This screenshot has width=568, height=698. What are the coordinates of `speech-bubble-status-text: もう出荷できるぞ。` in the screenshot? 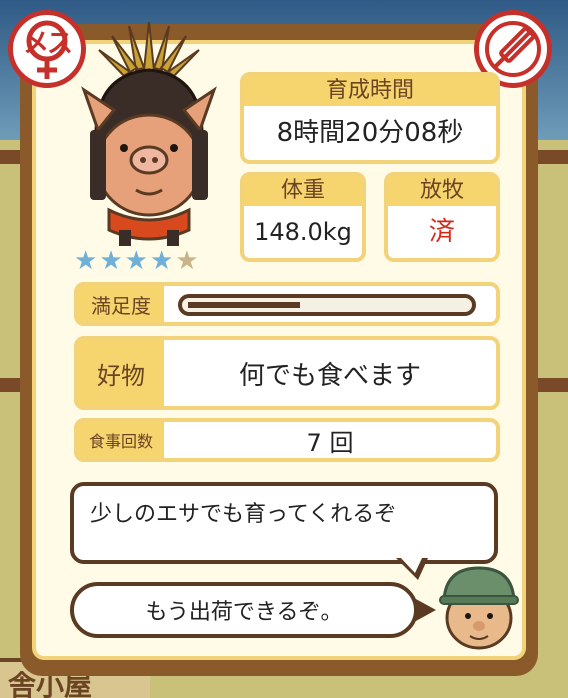 It's located at (244, 612).